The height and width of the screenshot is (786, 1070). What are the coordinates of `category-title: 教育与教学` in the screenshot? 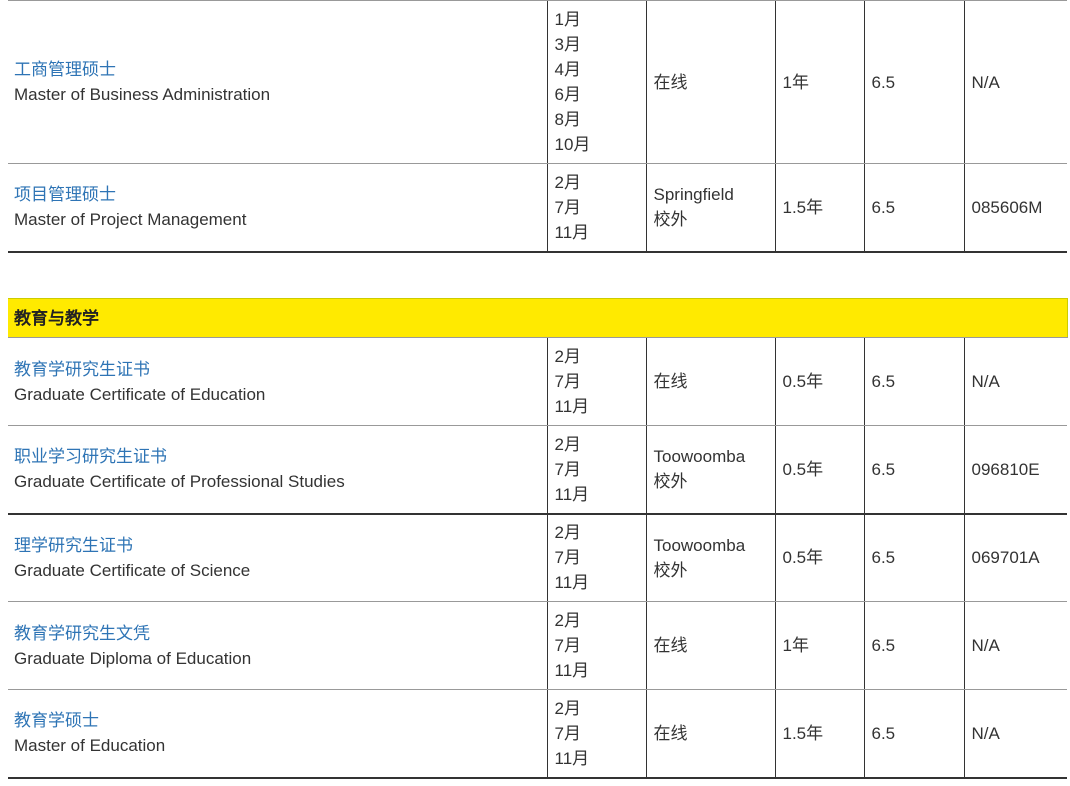 It's located at (538, 318).